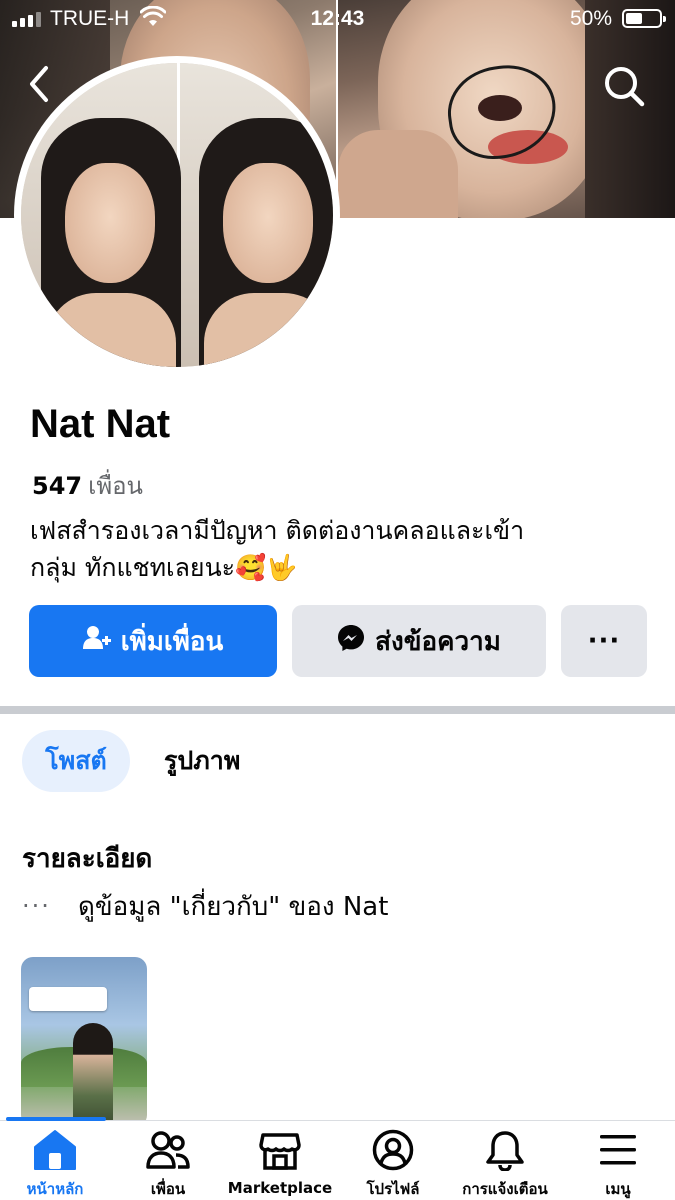  Describe the element at coordinates (280, 1188) in the screenshot. I see `nav-label: Marketplace` at that location.